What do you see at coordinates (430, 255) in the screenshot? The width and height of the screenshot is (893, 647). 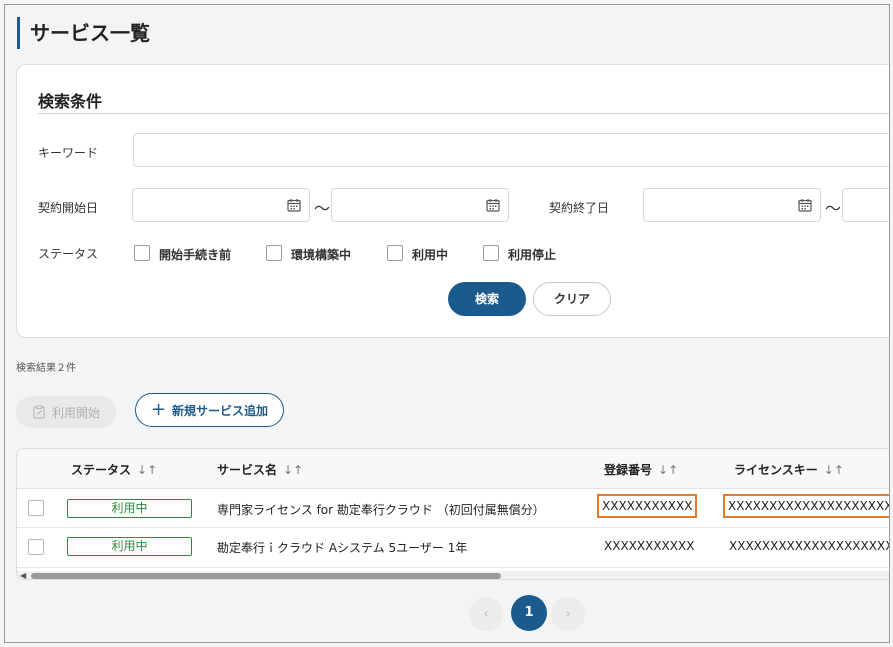 I see `status-option-label: 利用中` at bounding box center [430, 255].